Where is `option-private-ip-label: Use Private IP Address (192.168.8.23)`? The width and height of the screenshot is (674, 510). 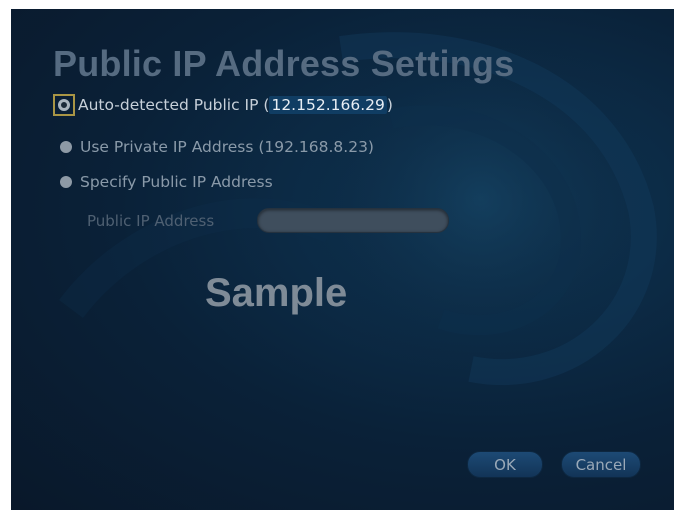
option-private-ip-label: Use Private IP Address (192.168.8.23) is located at coordinates (227, 147).